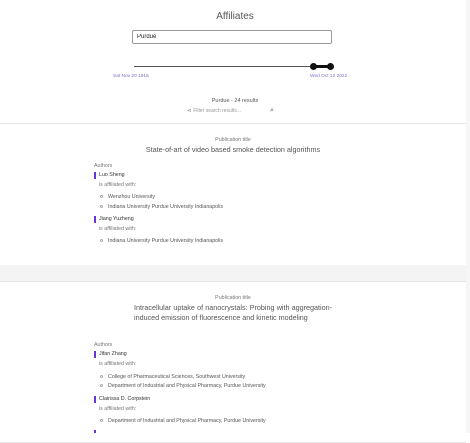 Image resolution: width=470 pixels, height=443 pixels. I want to click on scrollbar, so click(468, 216).